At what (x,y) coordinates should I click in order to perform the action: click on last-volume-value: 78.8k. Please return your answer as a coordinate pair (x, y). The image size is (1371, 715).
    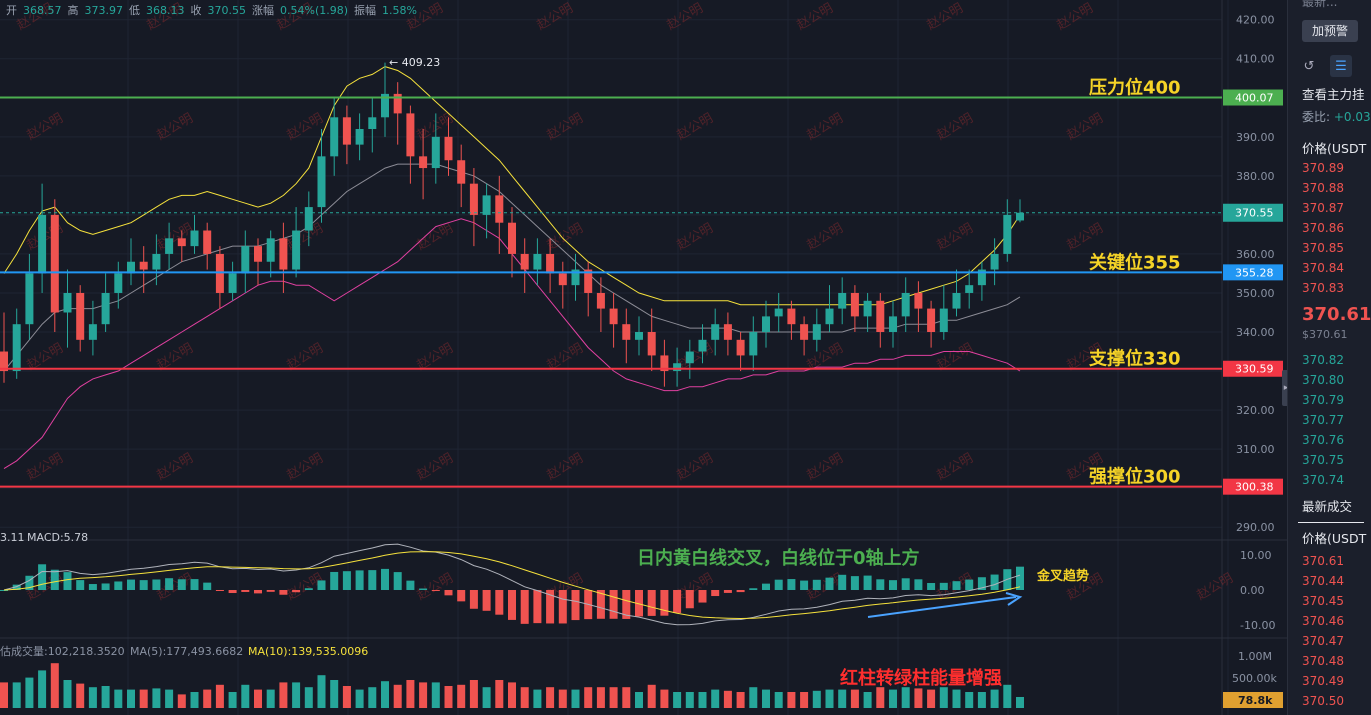
    Looking at the image, I should click on (1255, 700).